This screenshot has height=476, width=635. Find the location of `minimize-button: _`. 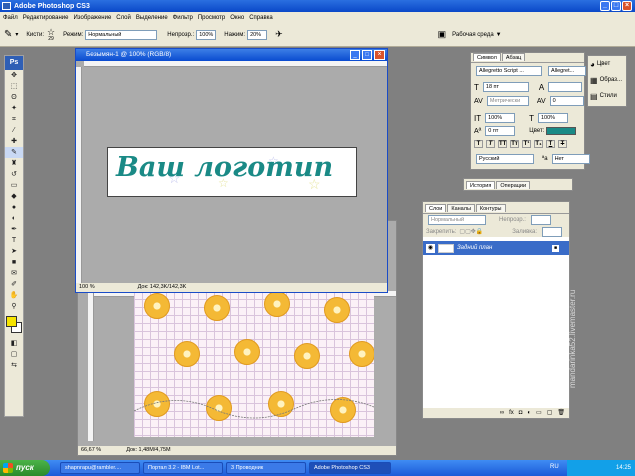

minimize-button: _ is located at coordinates (605, 6).